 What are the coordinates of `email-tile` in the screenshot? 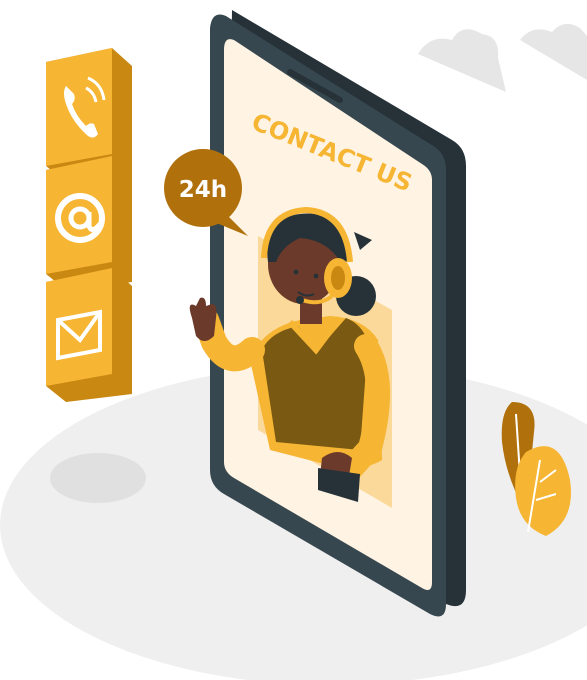 It's located at (89, 223).